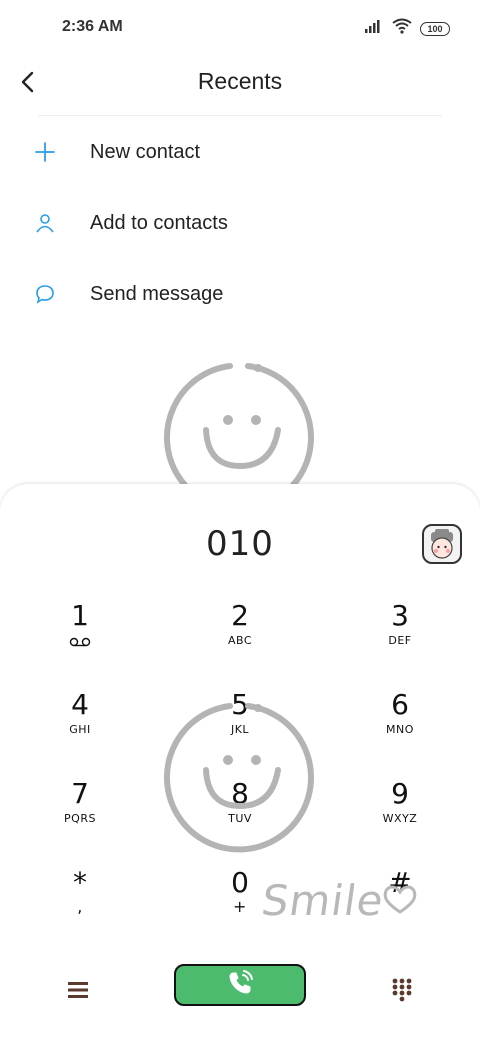  I want to click on key-letters: WXYZ, so click(400, 818).